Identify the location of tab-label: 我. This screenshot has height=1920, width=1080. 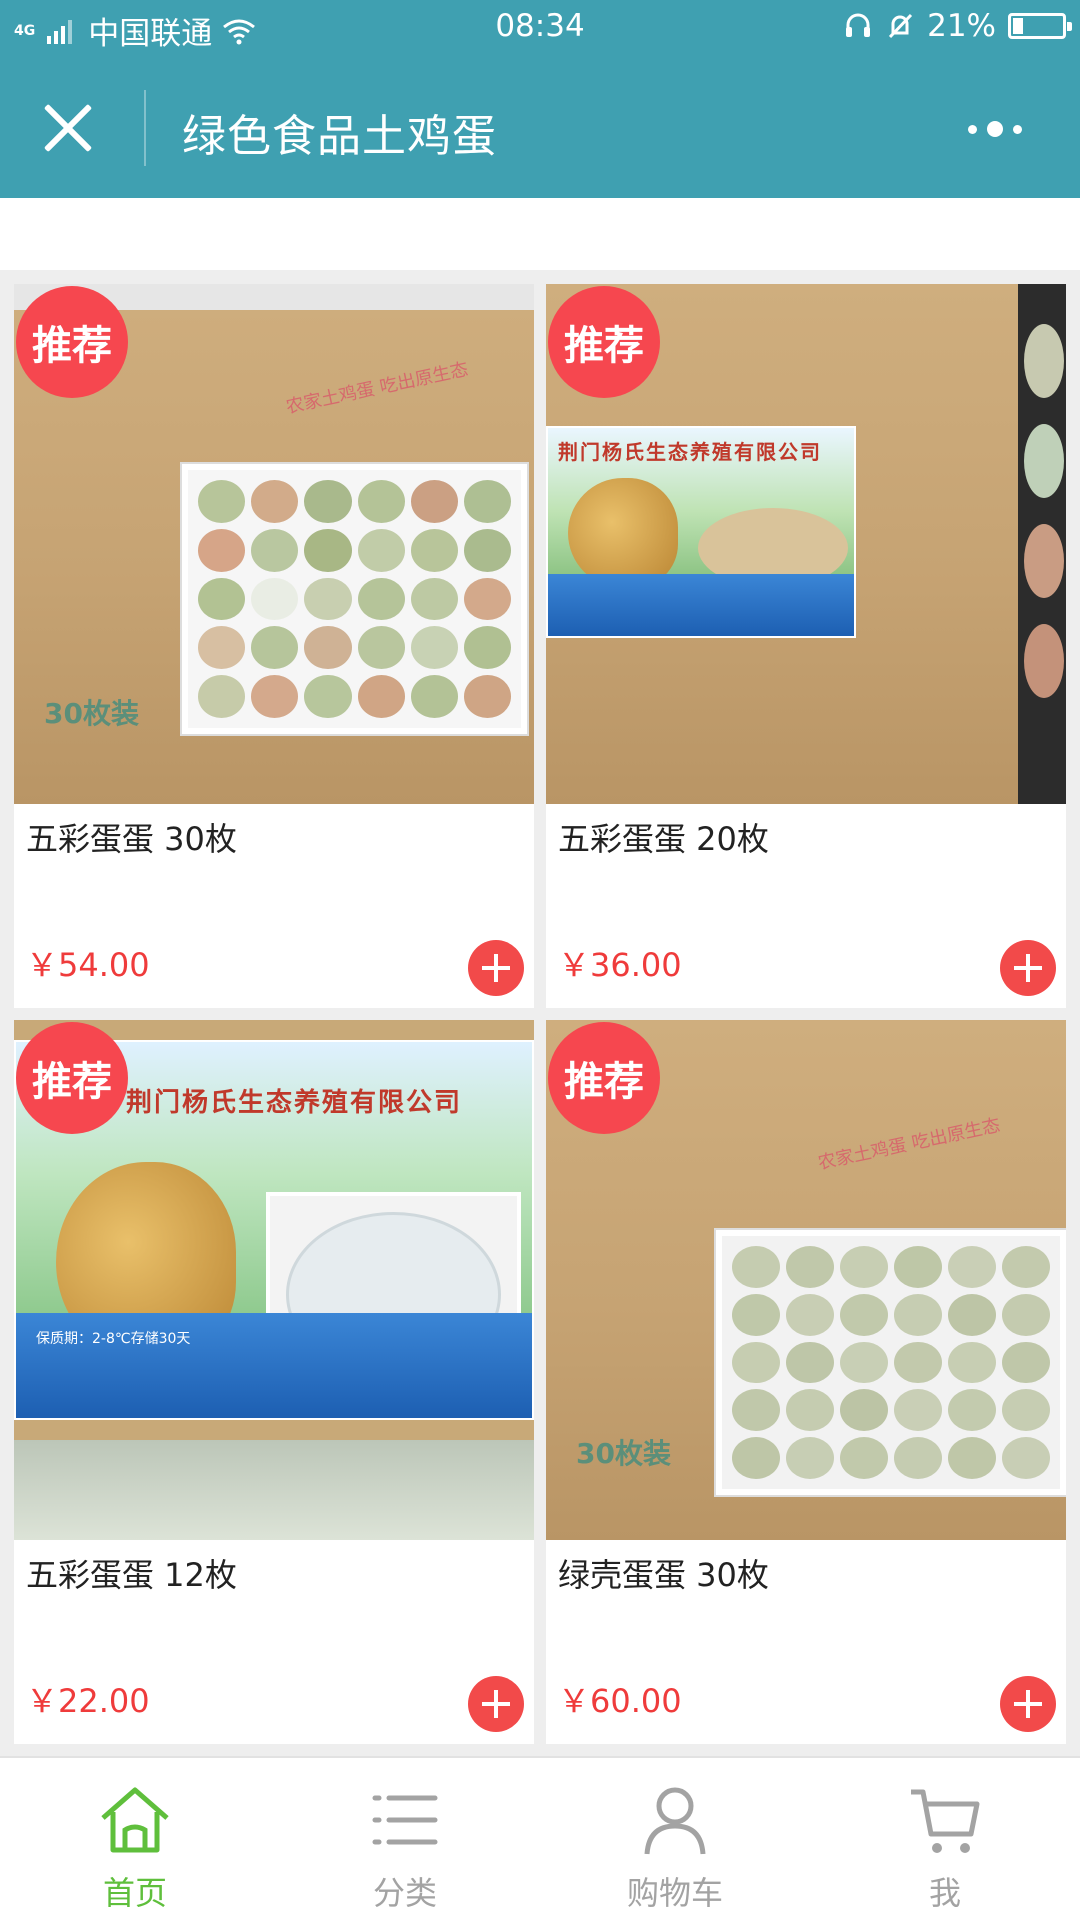
(944, 1893).